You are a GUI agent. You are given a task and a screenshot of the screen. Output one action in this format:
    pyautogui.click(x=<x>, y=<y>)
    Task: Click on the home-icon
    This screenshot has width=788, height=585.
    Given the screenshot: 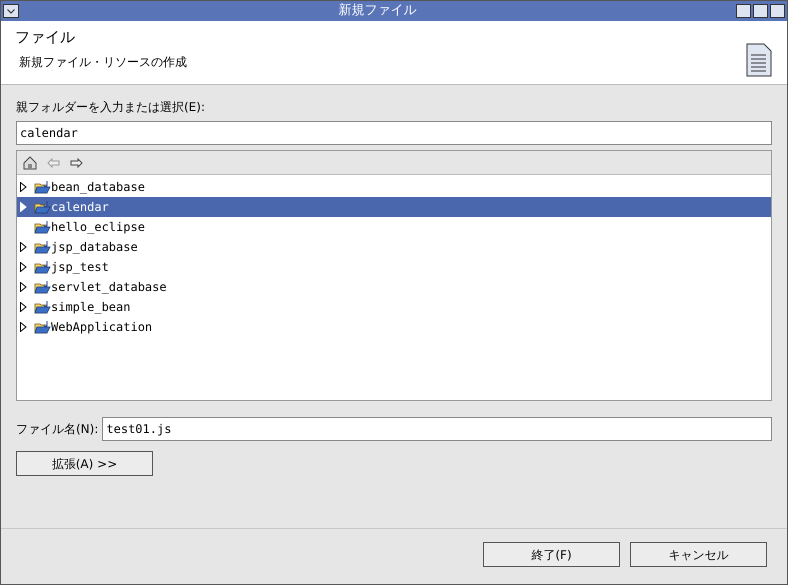 What is the action you would take?
    pyautogui.click(x=30, y=163)
    